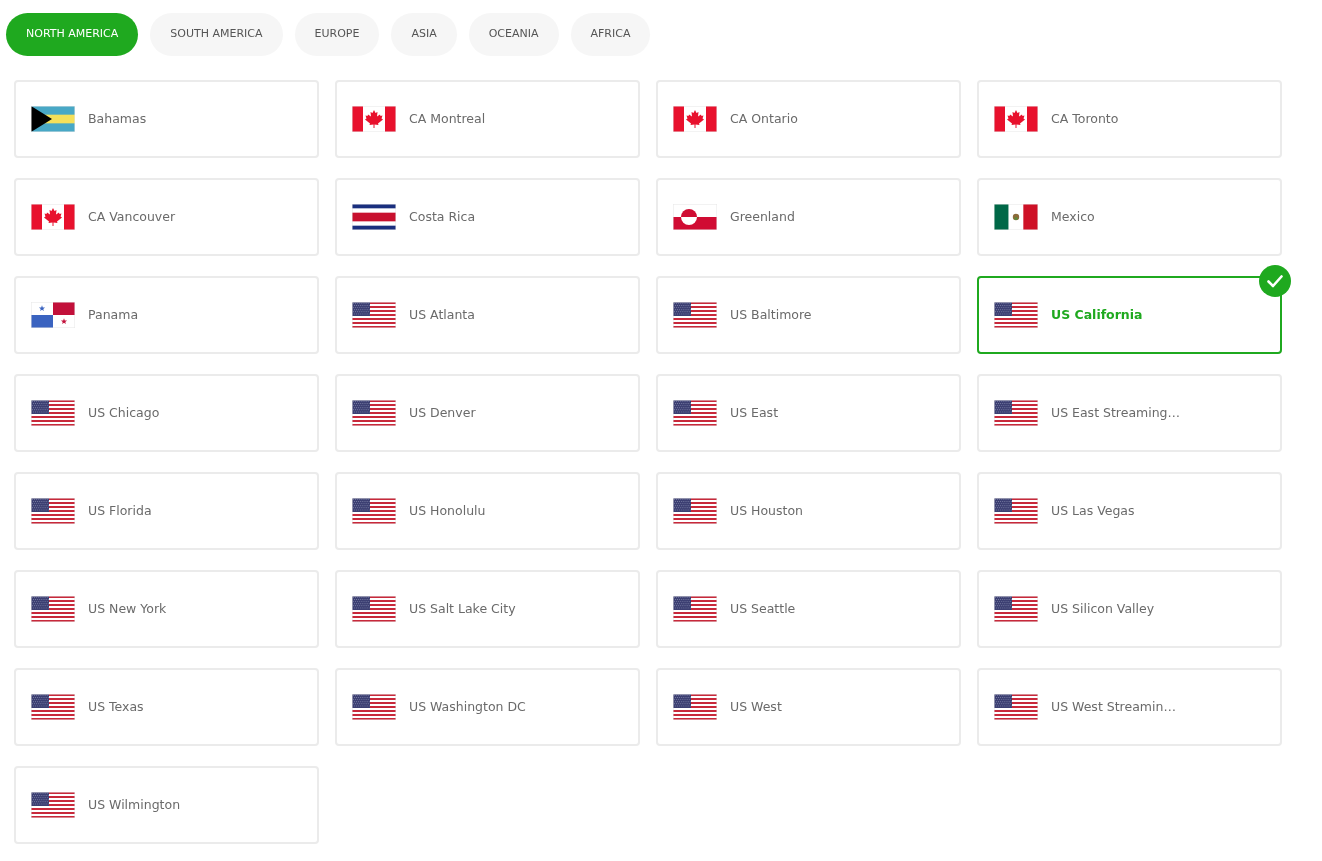 This screenshot has width=1322, height=861. I want to click on location-card: CA Vancouver, so click(166, 217).